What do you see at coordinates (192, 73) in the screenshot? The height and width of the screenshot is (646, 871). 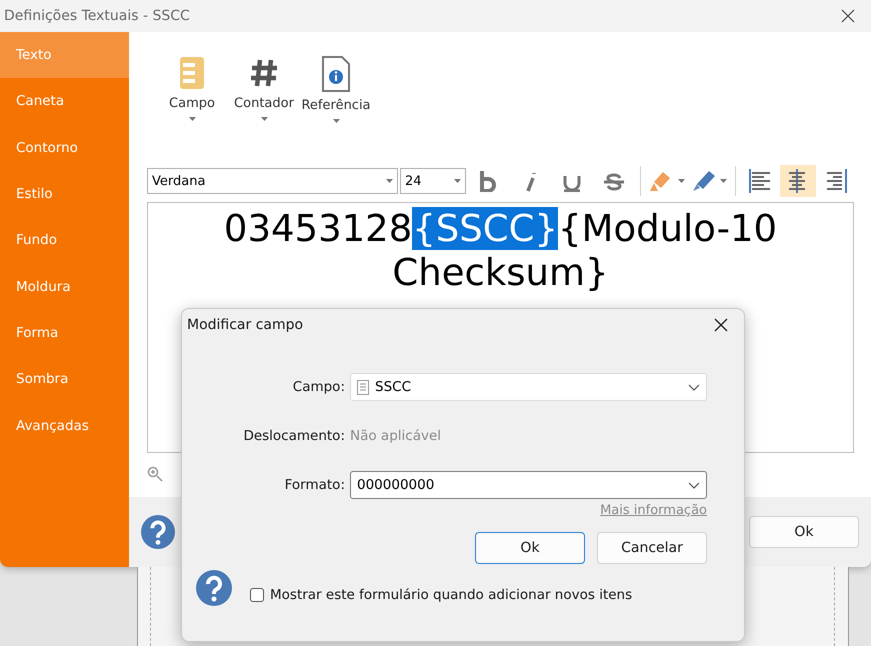 I see `stack-icon` at bounding box center [192, 73].